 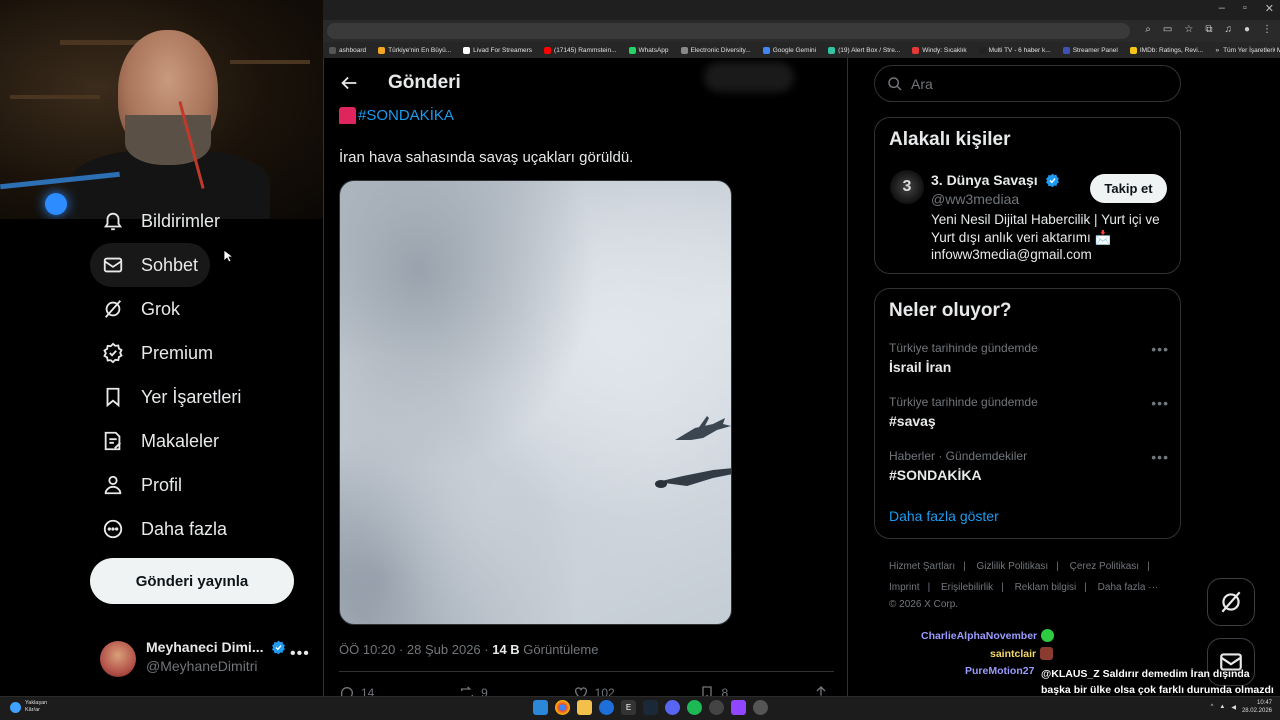 I want to click on menu-icon: ⋮, so click(x=1267, y=29).